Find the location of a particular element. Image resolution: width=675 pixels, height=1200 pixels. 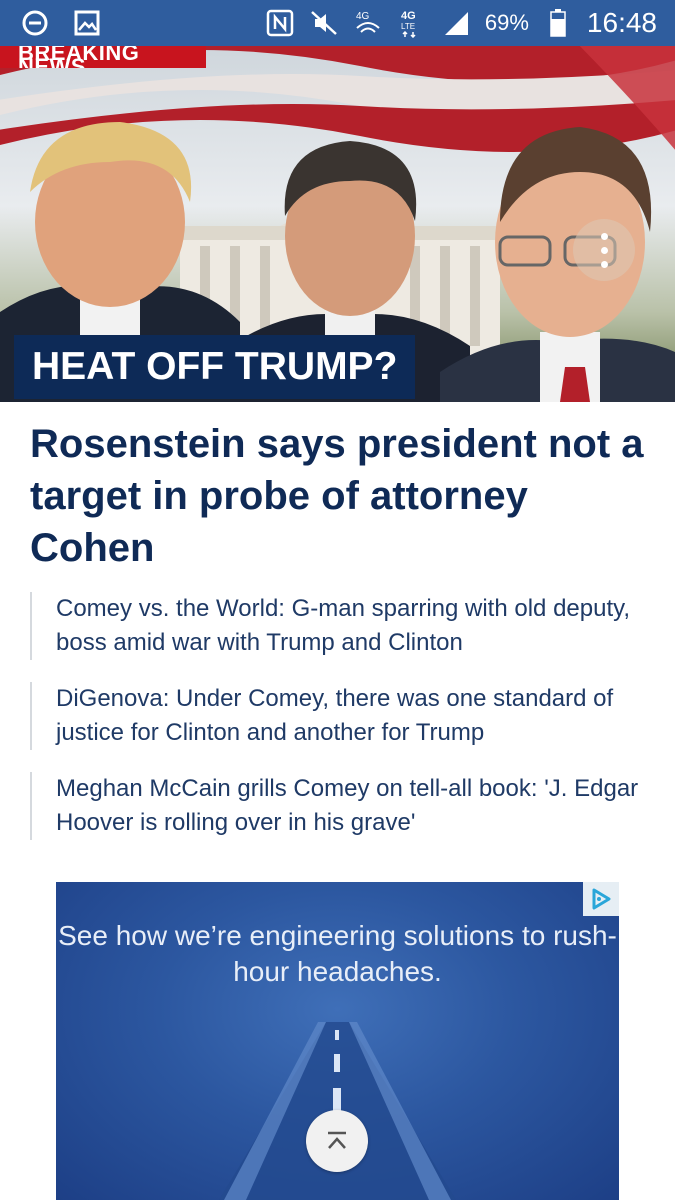

status-bar: 4G 4G LTE 69% 16:48 is located at coordinates (337, 23).